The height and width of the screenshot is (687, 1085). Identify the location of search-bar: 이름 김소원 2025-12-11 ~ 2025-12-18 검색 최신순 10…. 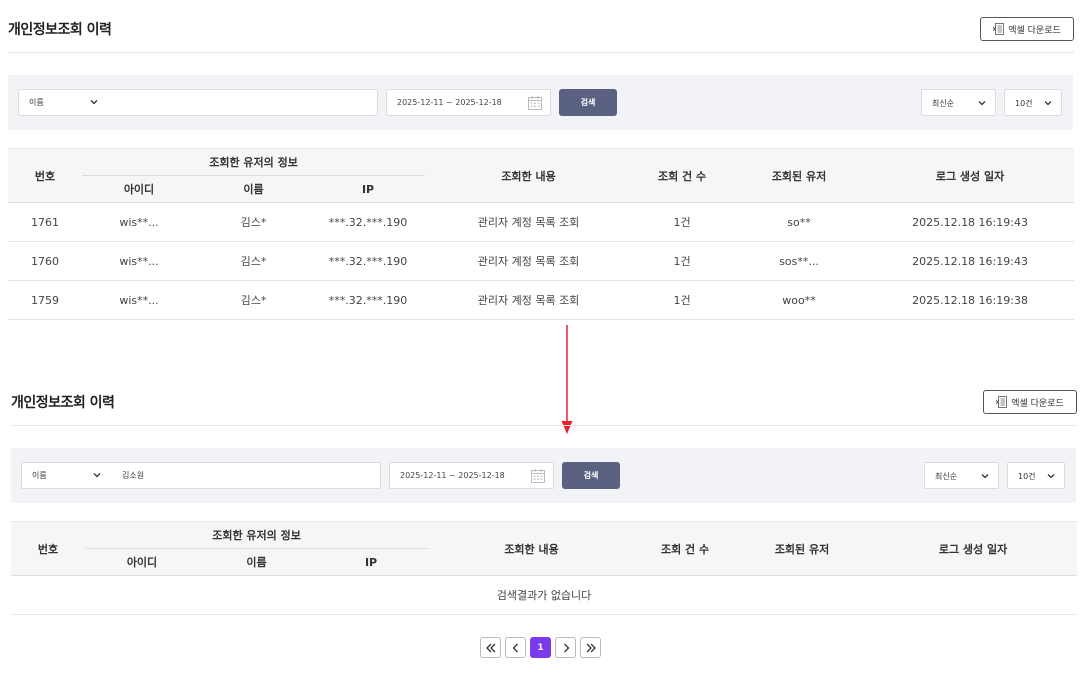
(543, 475).